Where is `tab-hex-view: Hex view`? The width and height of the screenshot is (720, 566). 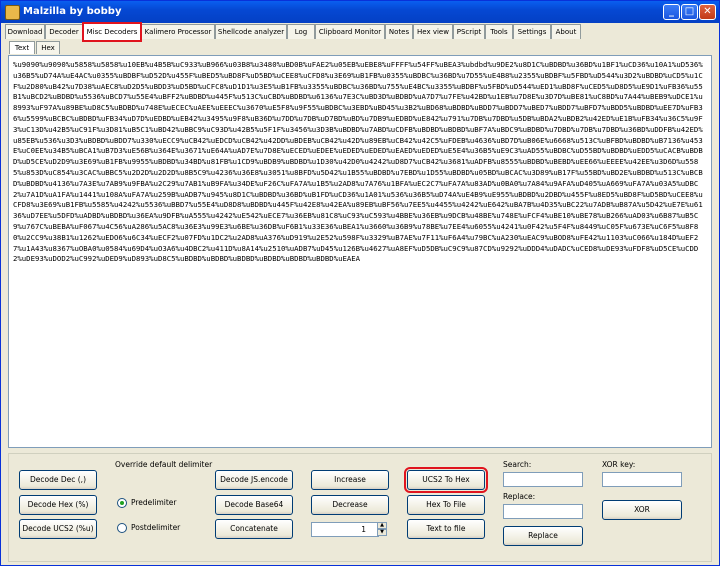 tab-hex-view: Hex view is located at coordinates (433, 31).